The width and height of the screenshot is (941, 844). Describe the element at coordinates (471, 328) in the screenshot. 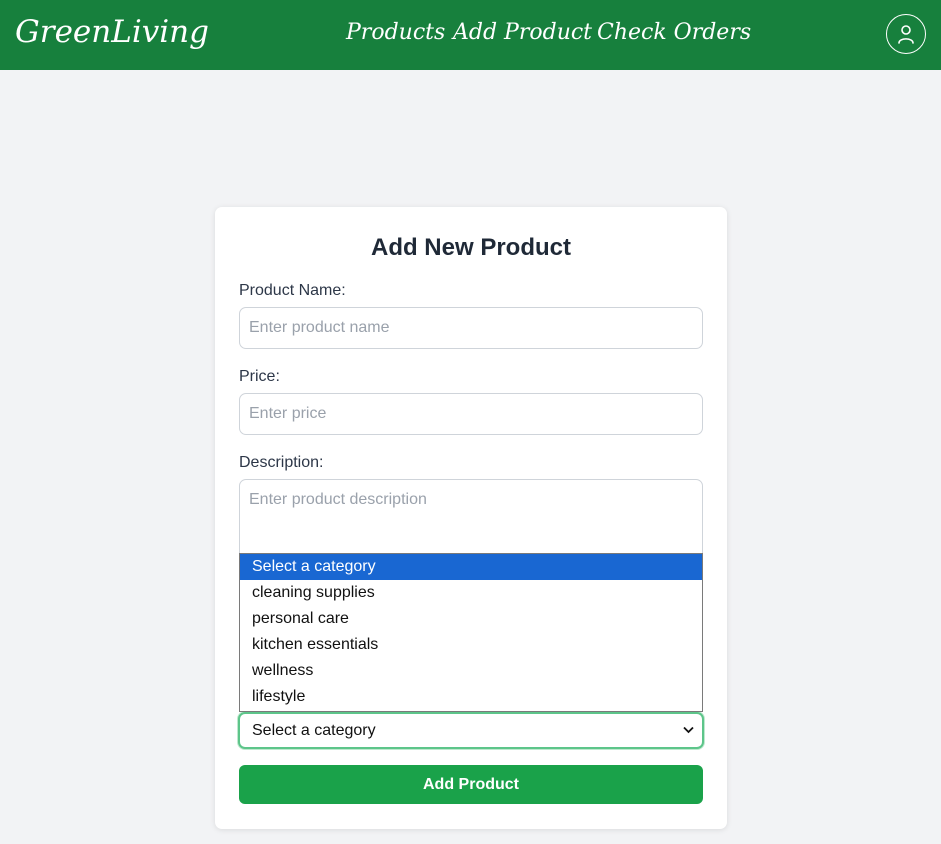

I see `product-name-input` at that location.